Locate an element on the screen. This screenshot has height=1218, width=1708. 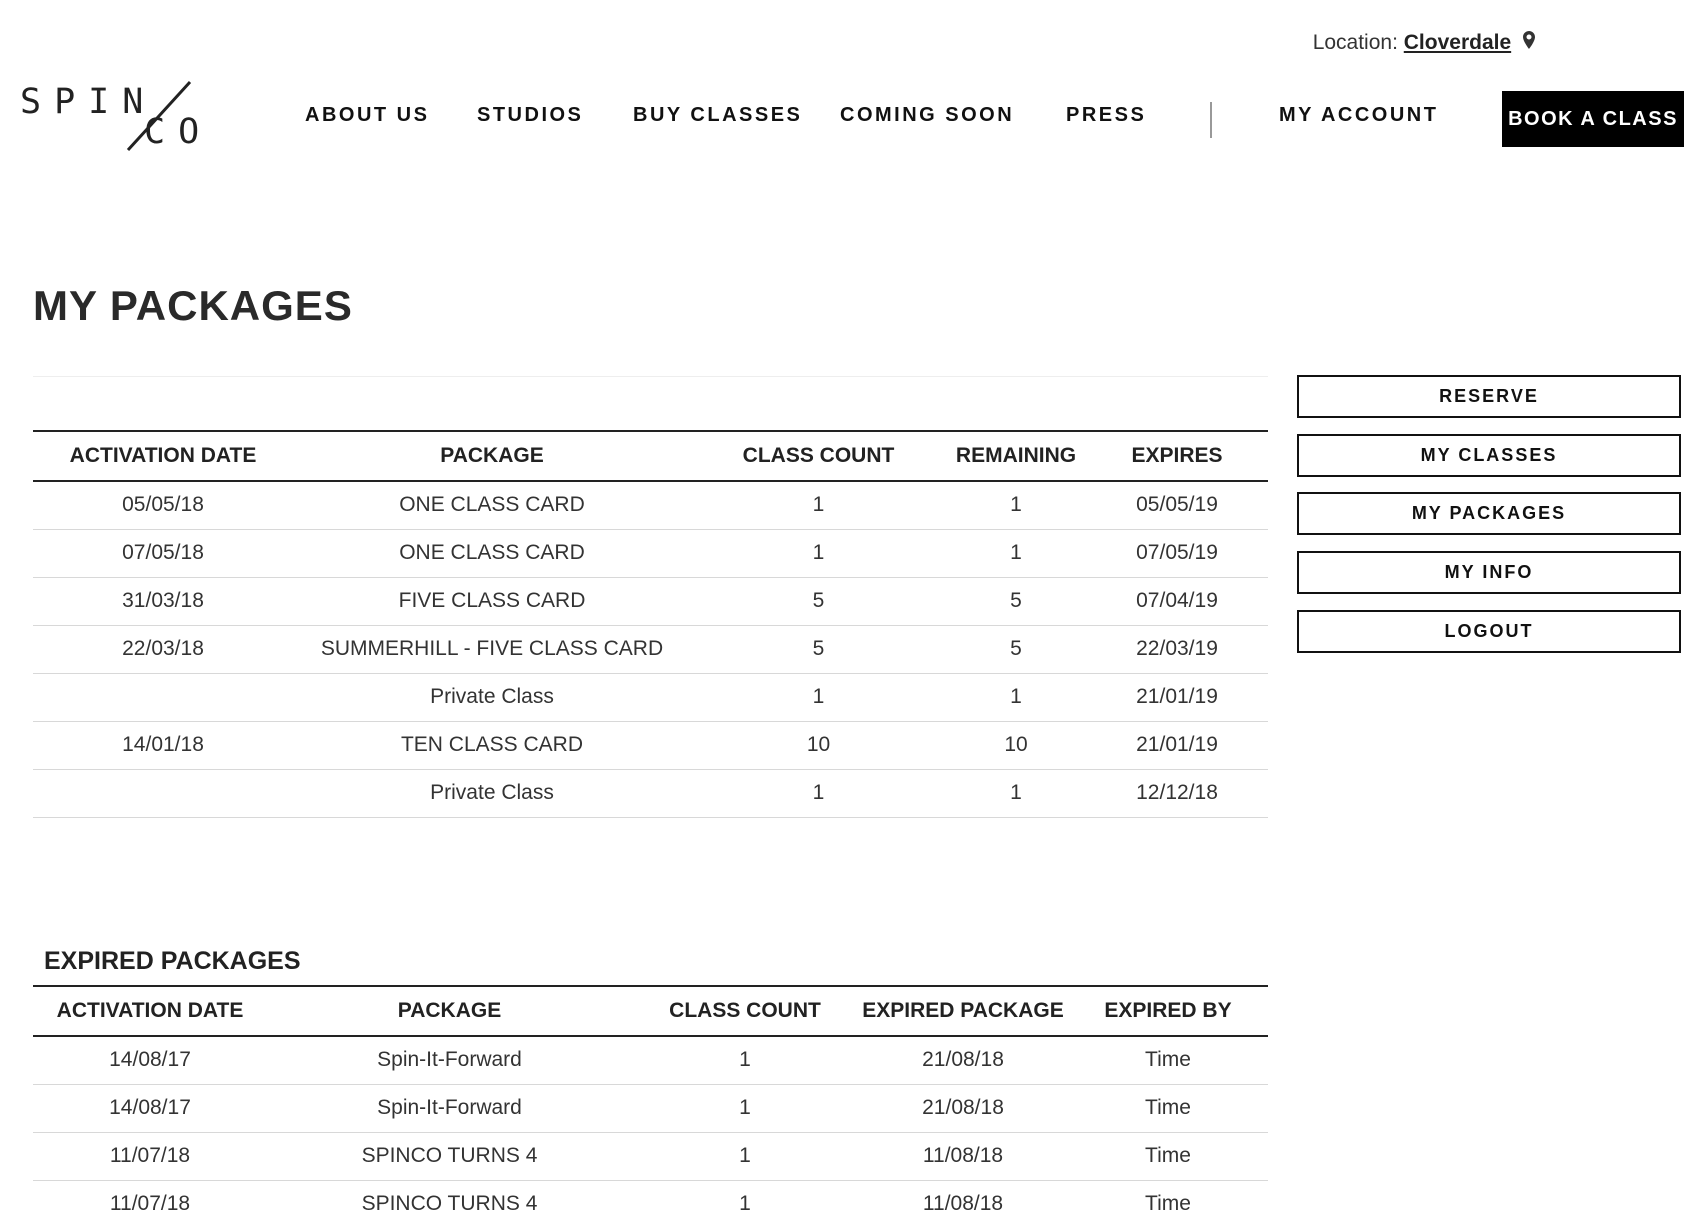
cell-activation-date: 14/01/18 is located at coordinates (163, 745).